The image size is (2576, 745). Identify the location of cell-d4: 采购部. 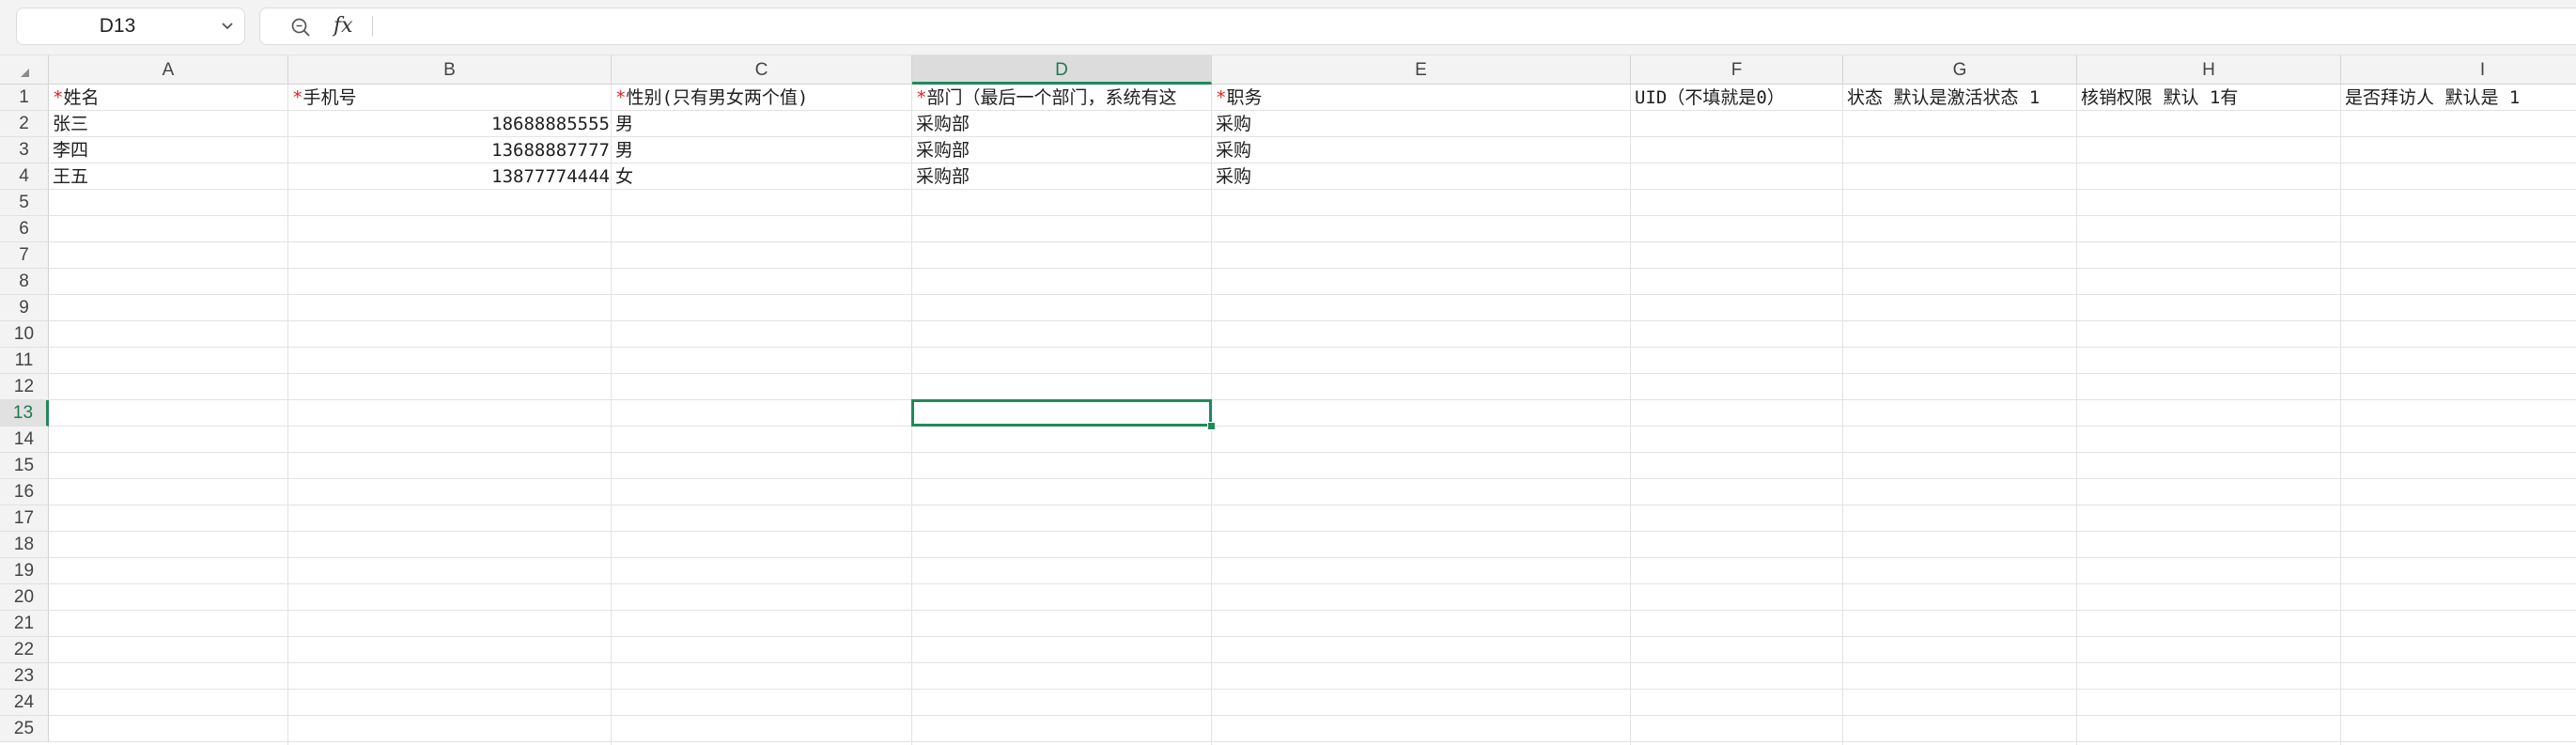
(1060, 176).